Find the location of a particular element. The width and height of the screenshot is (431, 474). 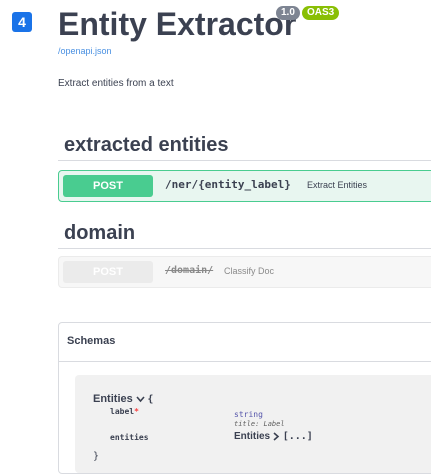

page-title: Entity Extractor is located at coordinates (177, 24).